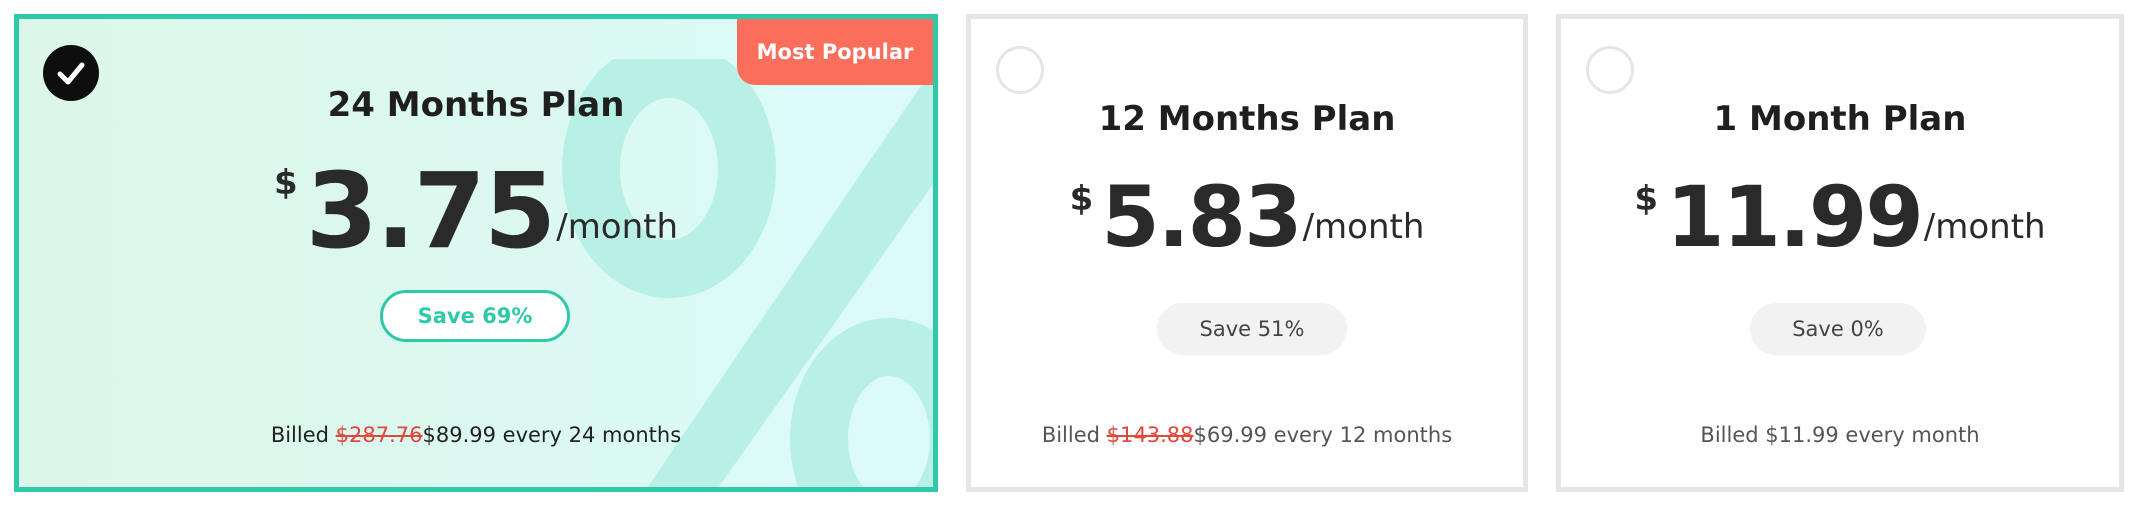 This screenshot has width=2136, height=510. I want to click on billing-suffix: every 24 months, so click(588, 435).